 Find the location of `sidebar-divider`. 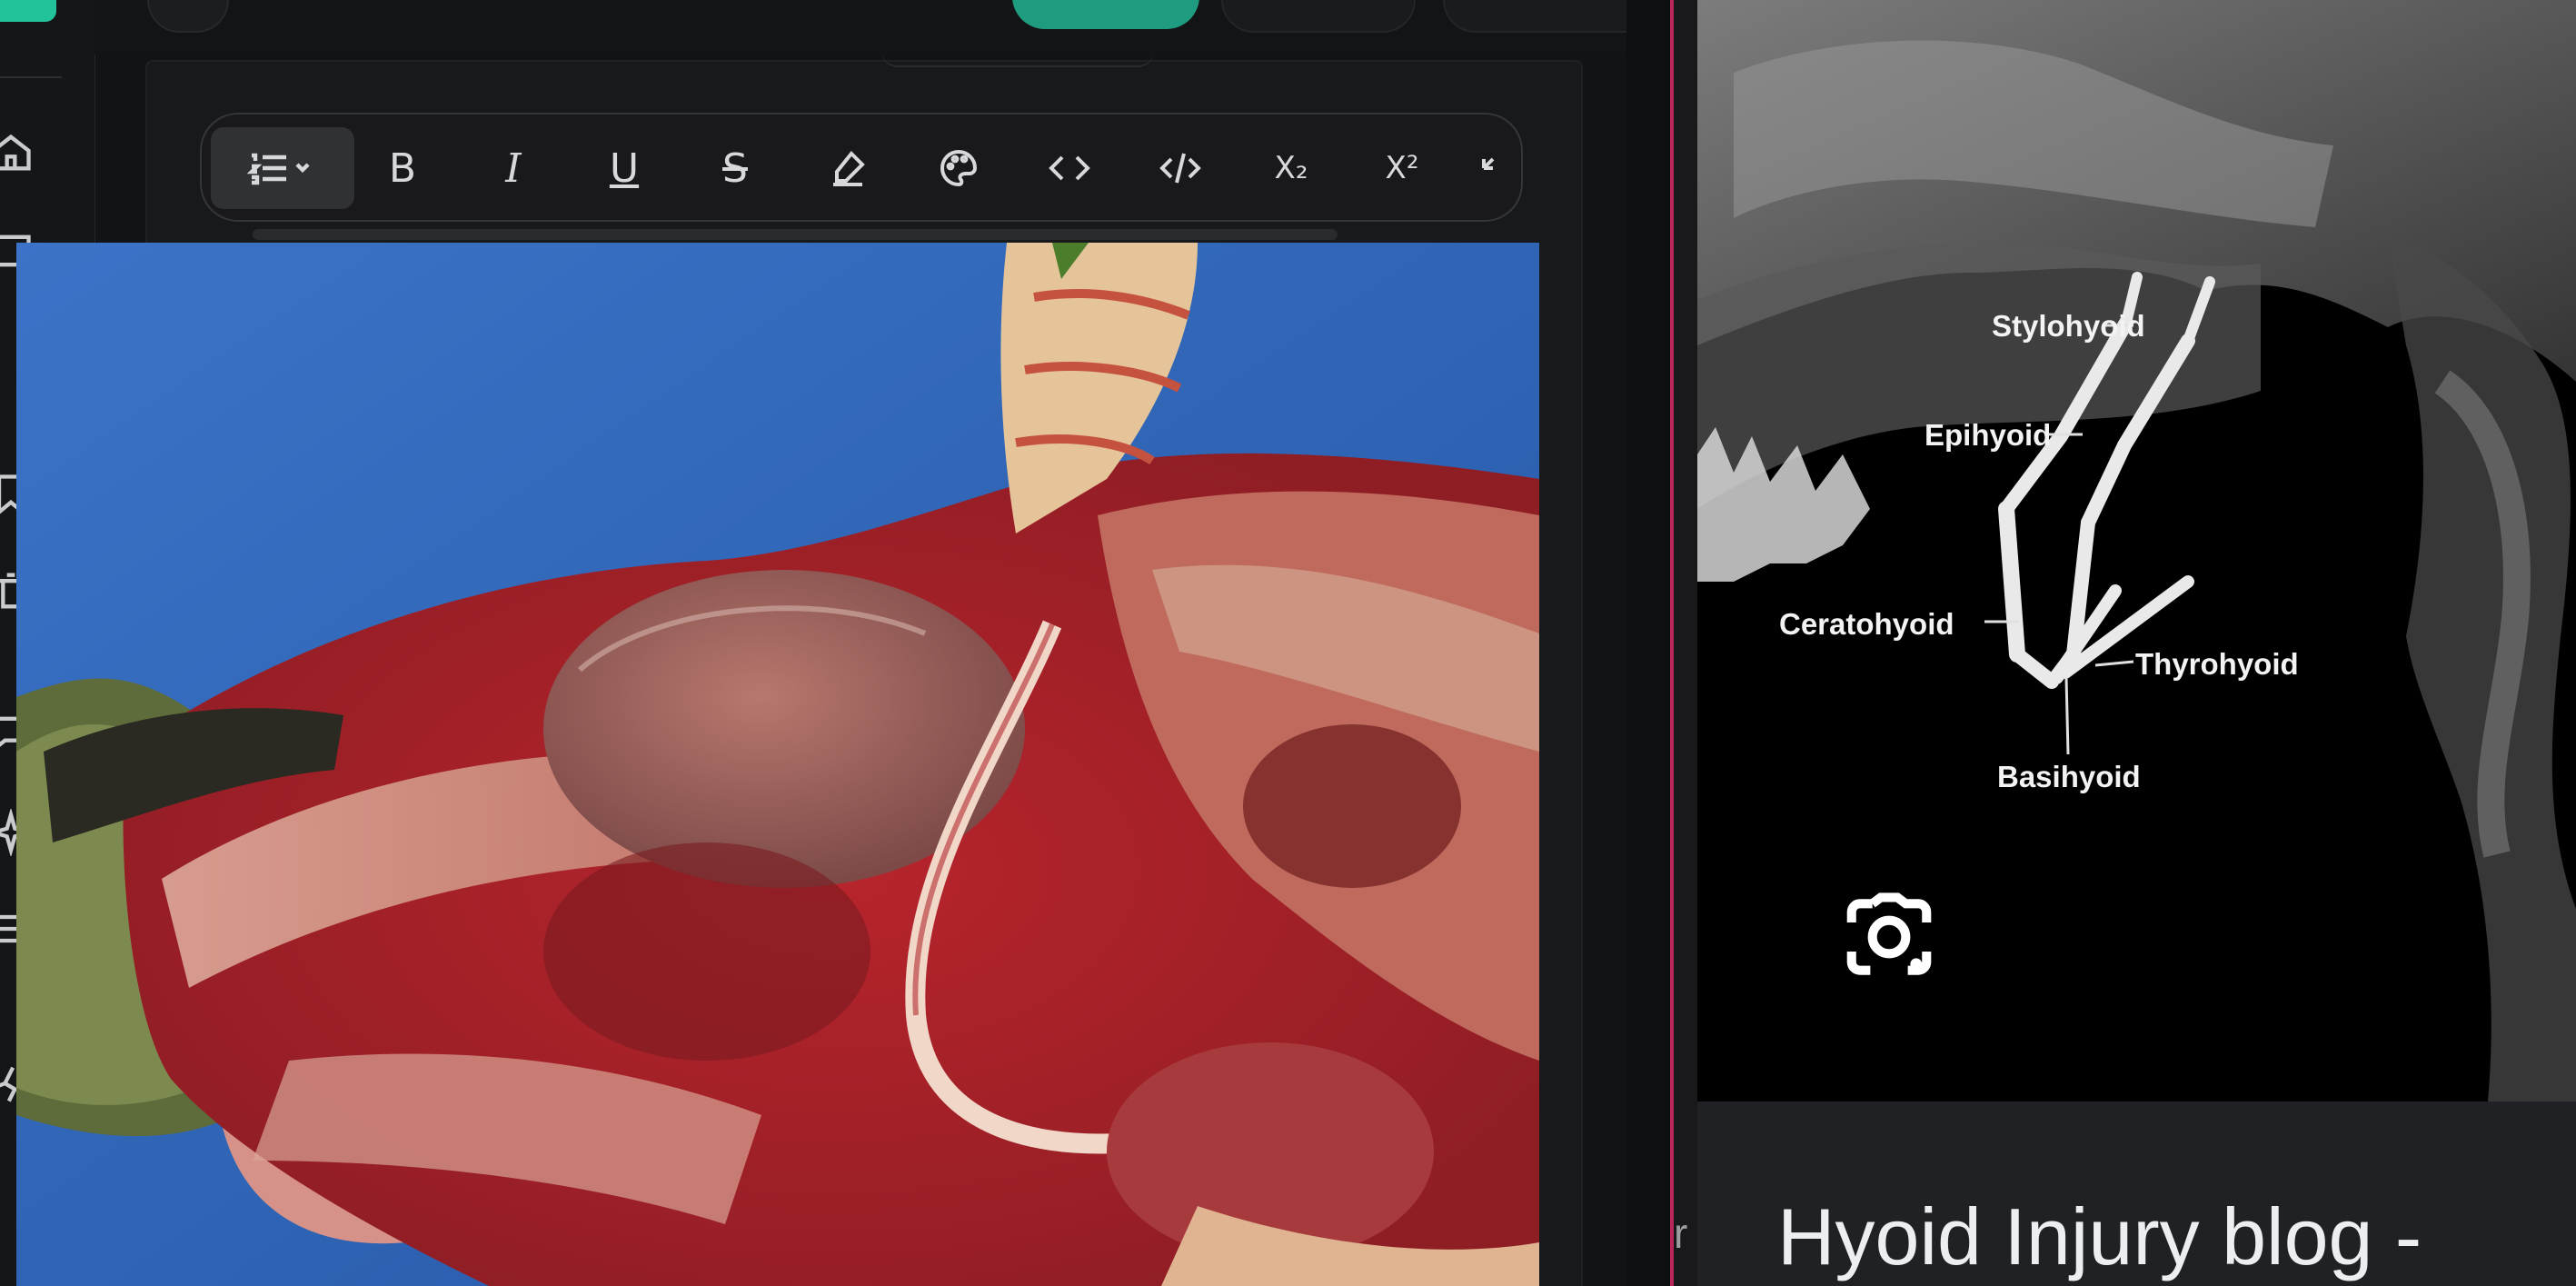

sidebar-divider is located at coordinates (31, 77).